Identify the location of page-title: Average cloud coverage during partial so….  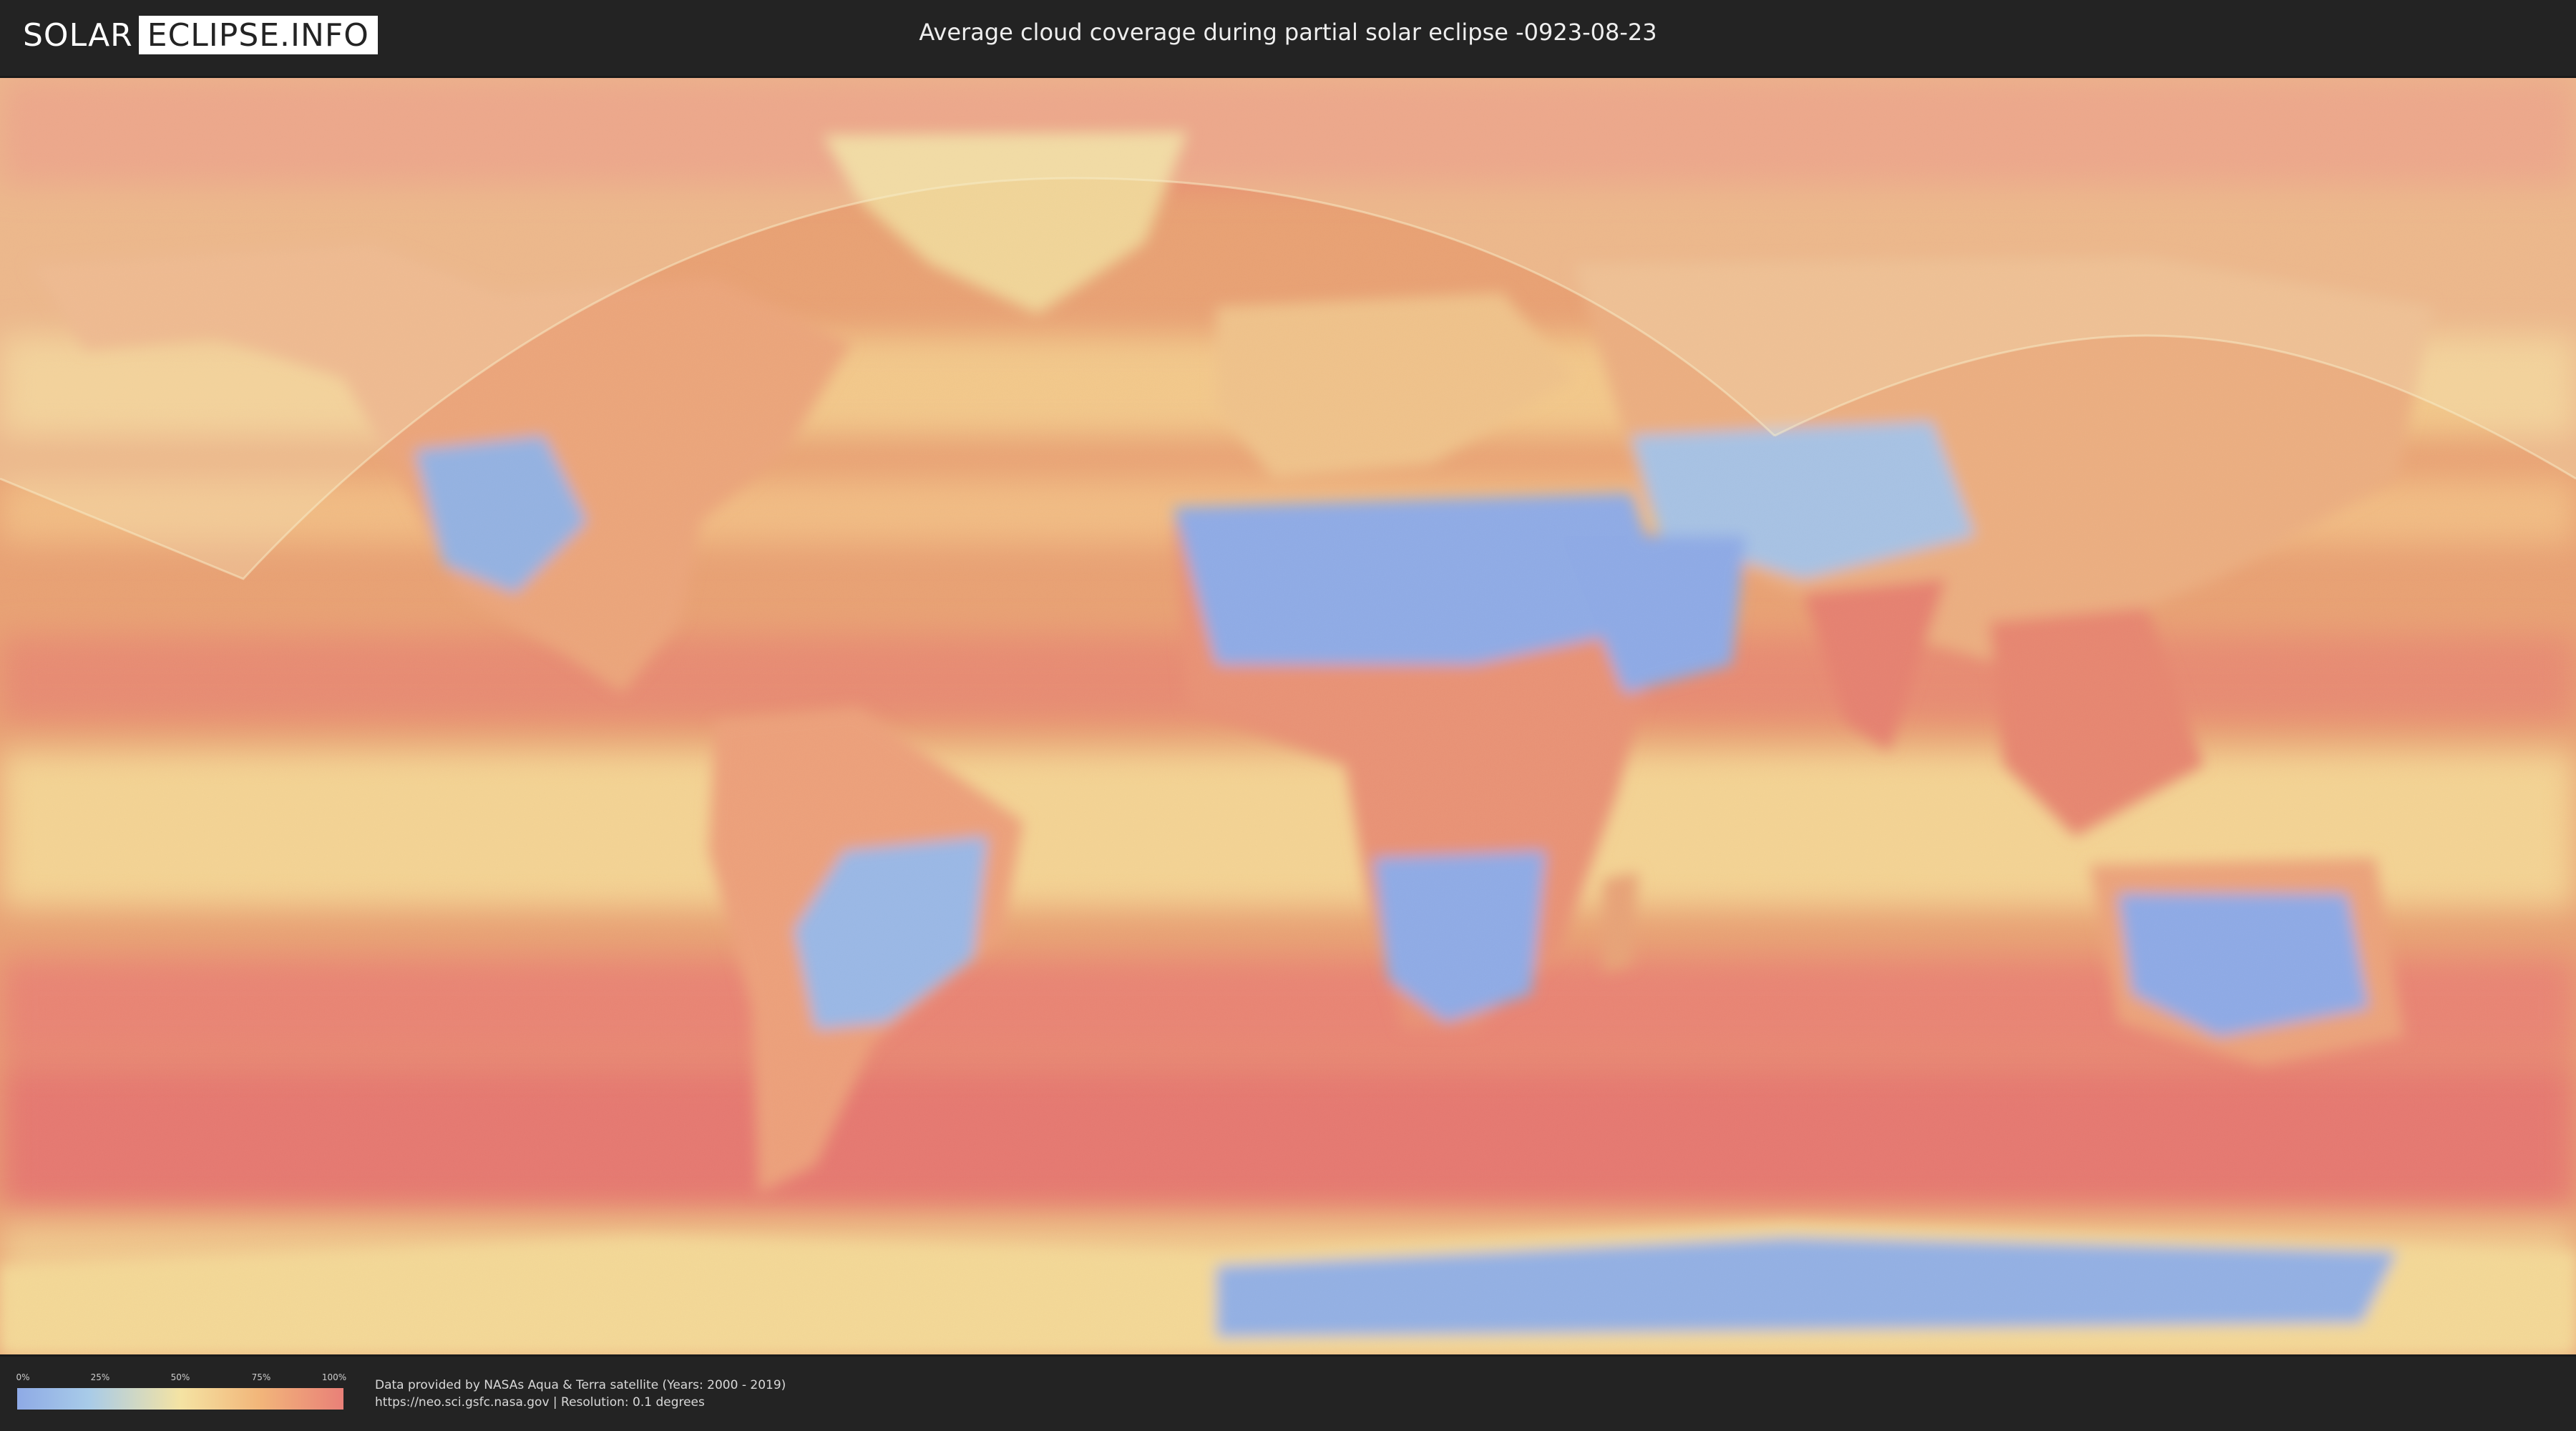
(1288, 32).